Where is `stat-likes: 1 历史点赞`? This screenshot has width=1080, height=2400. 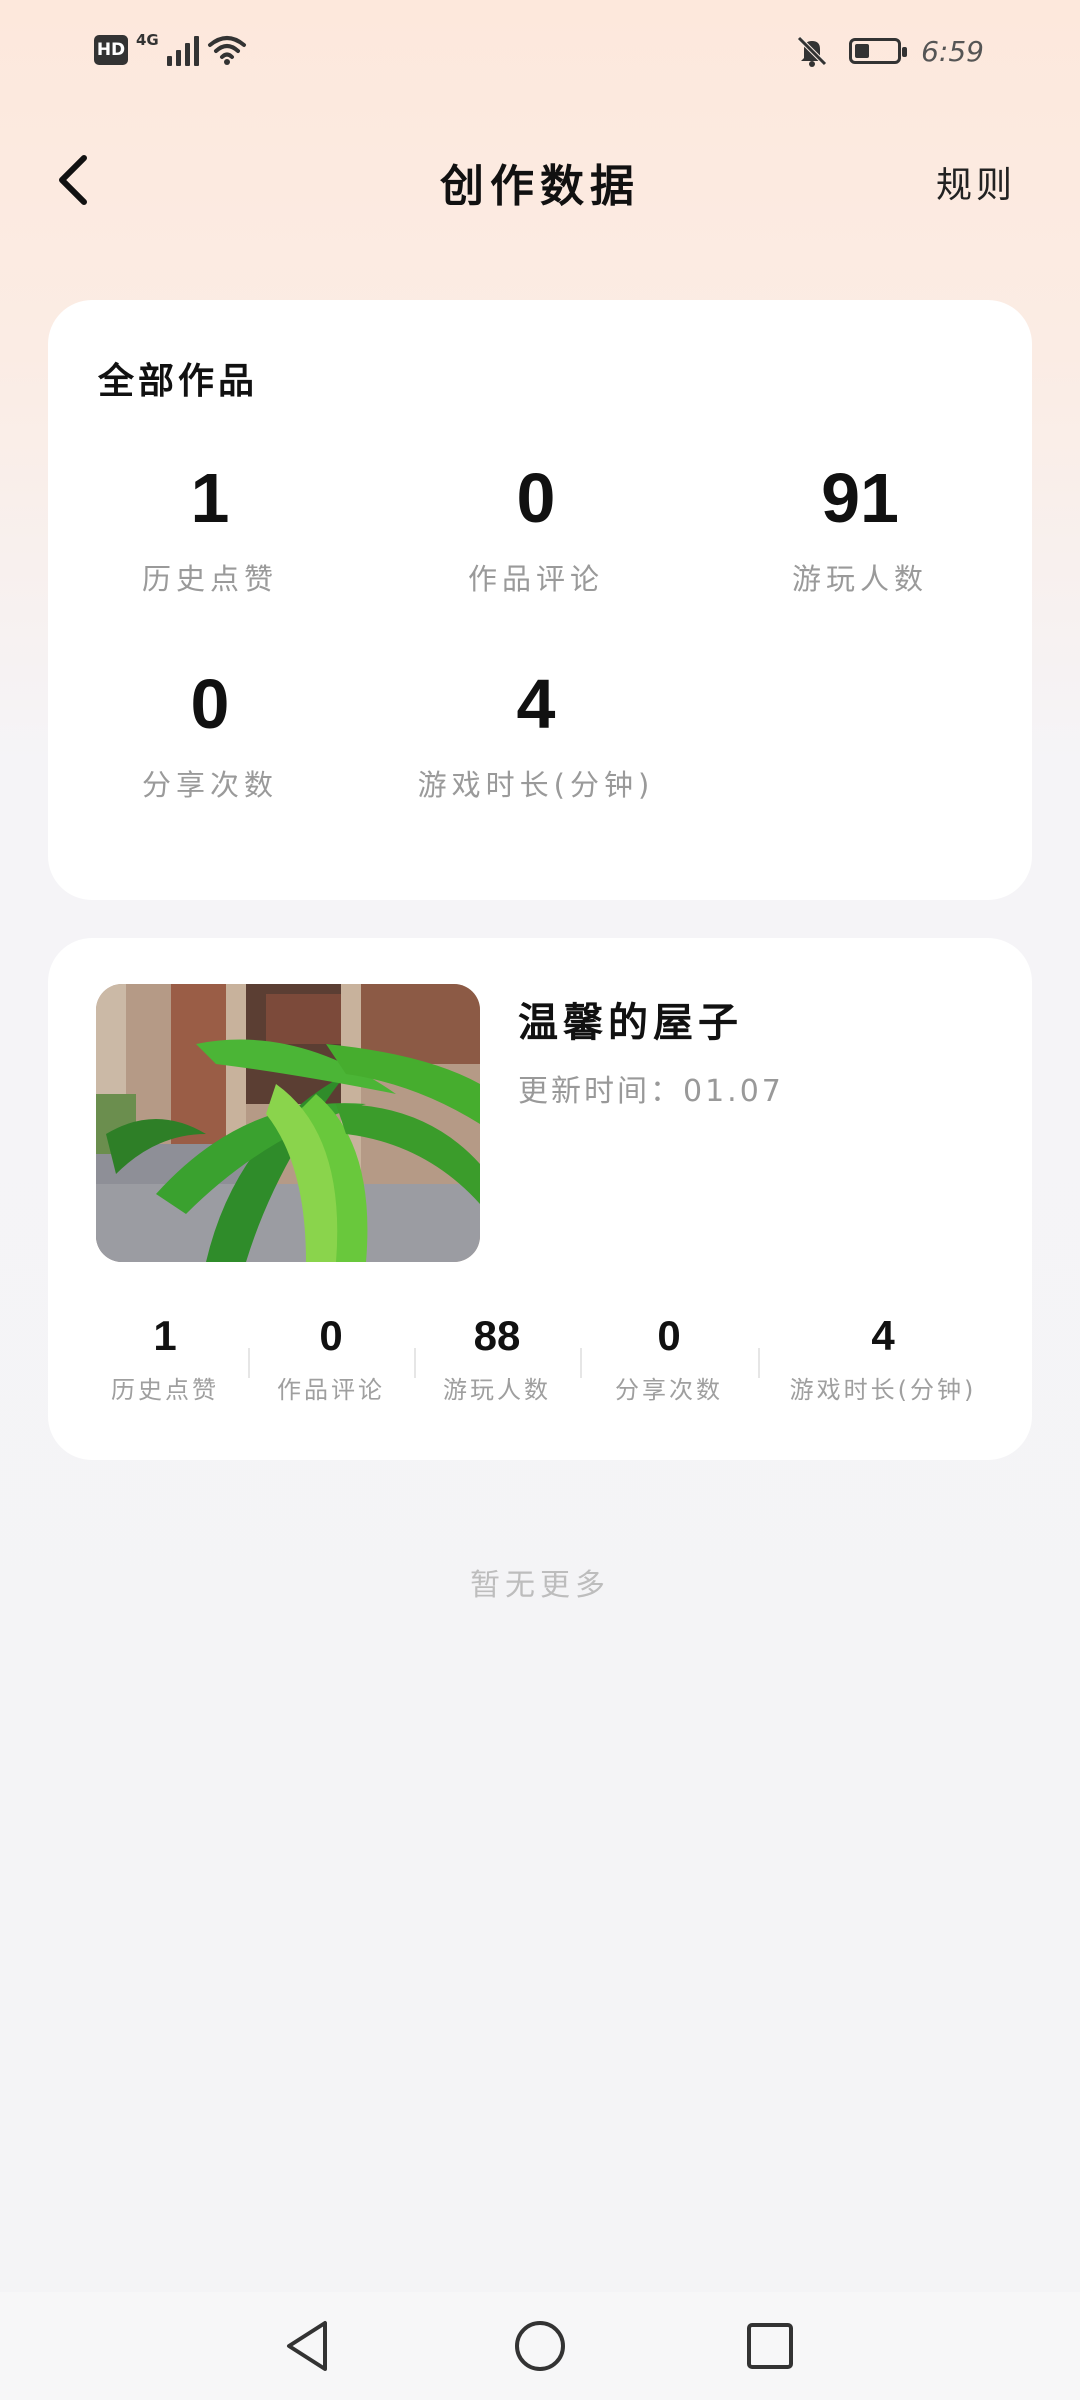
stat-likes: 1 历史点赞 is located at coordinates (210, 528).